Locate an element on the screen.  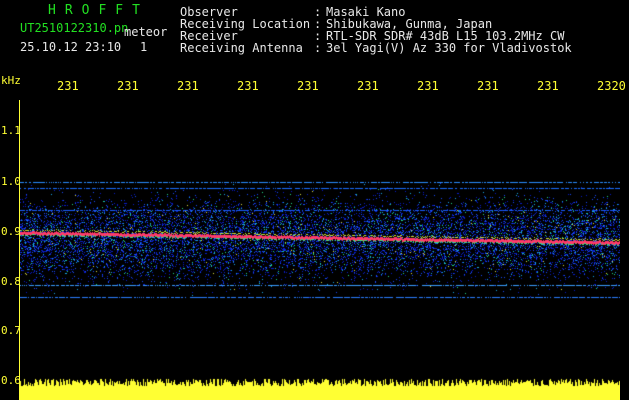
datetime-label: 25.10.12 23:10 is located at coordinates (71, 47).